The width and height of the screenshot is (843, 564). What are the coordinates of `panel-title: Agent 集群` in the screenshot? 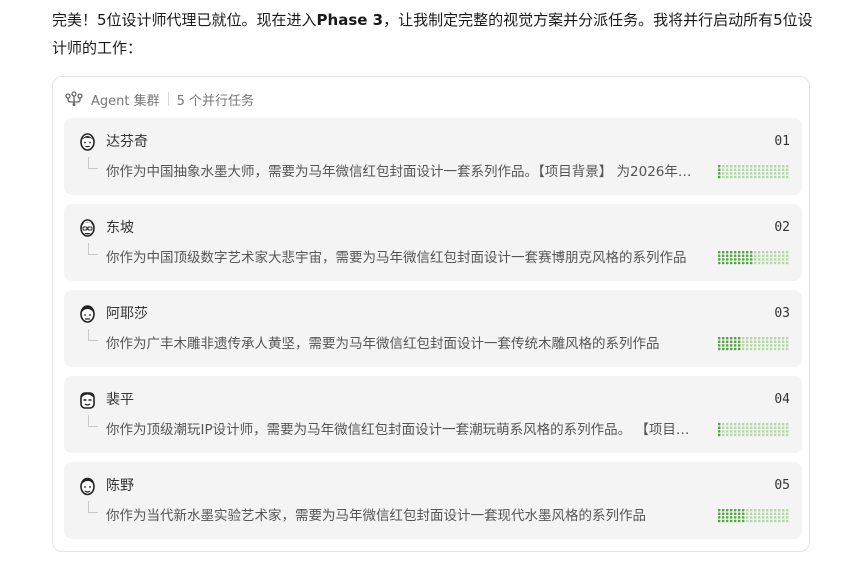 It's located at (125, 101).